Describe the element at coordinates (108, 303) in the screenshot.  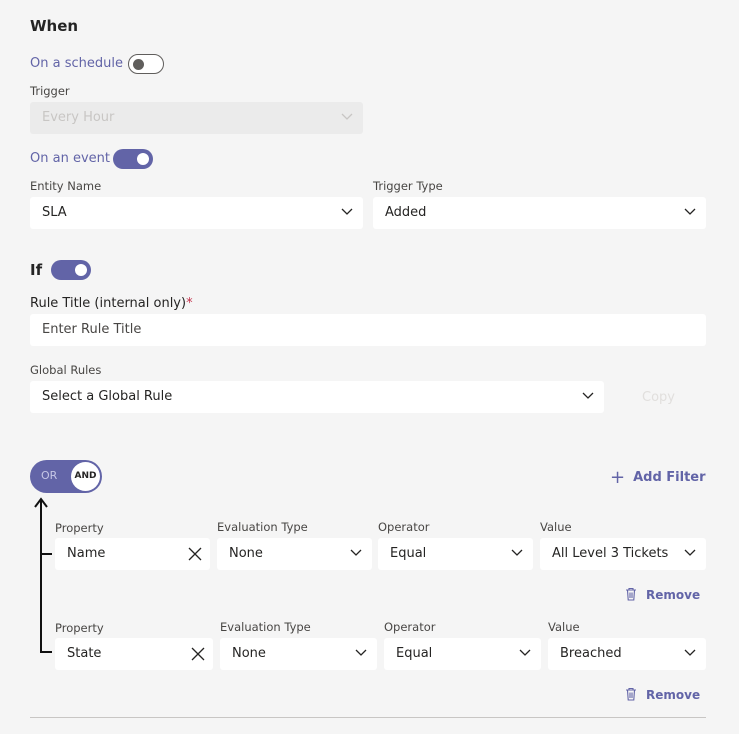
I see `rule-title-label-text: Rule Title (internal only)` at that location.